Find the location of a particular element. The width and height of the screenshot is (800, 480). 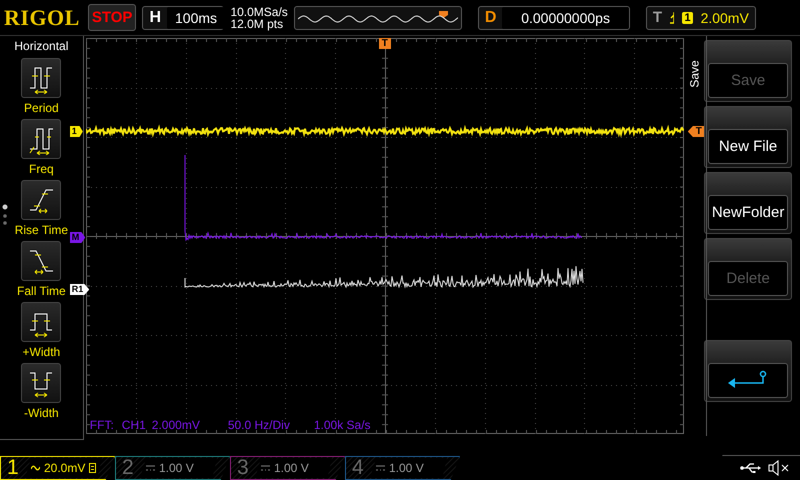

fft-info: 1.00k Sa/s is located at coordinates (342, 425).